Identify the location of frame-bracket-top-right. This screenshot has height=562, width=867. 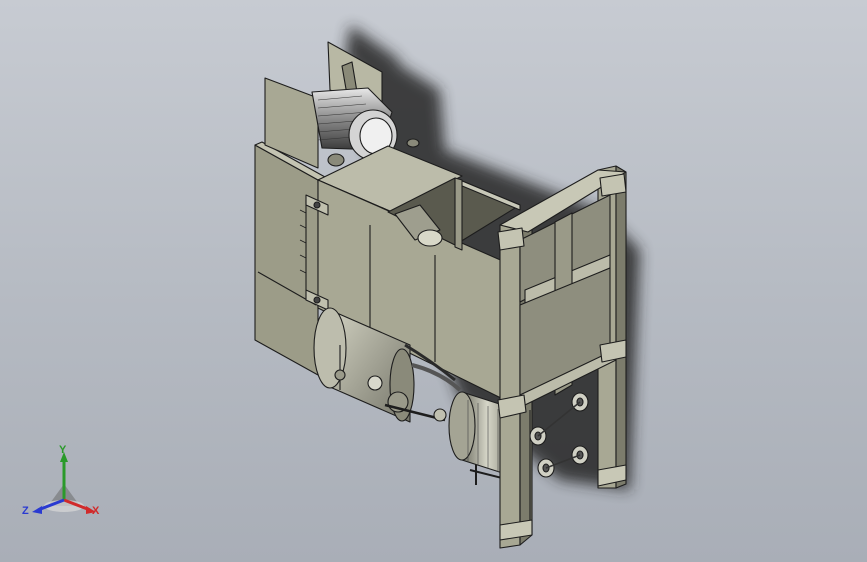
(613, 185).